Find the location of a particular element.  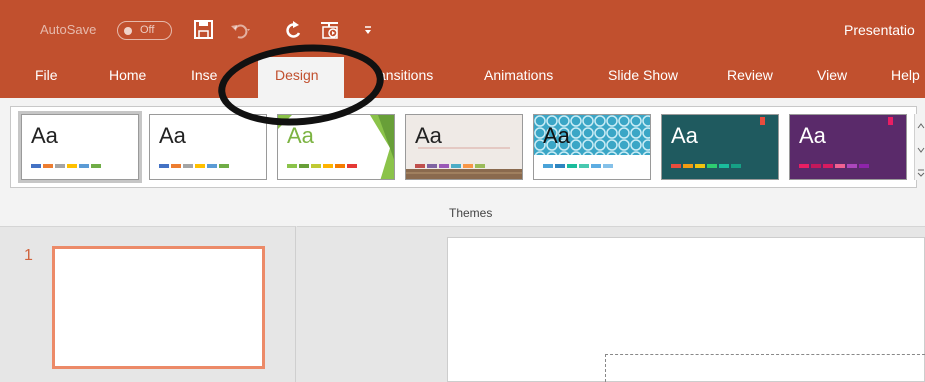

tab-help: Help is located at coordinates (905, 77).